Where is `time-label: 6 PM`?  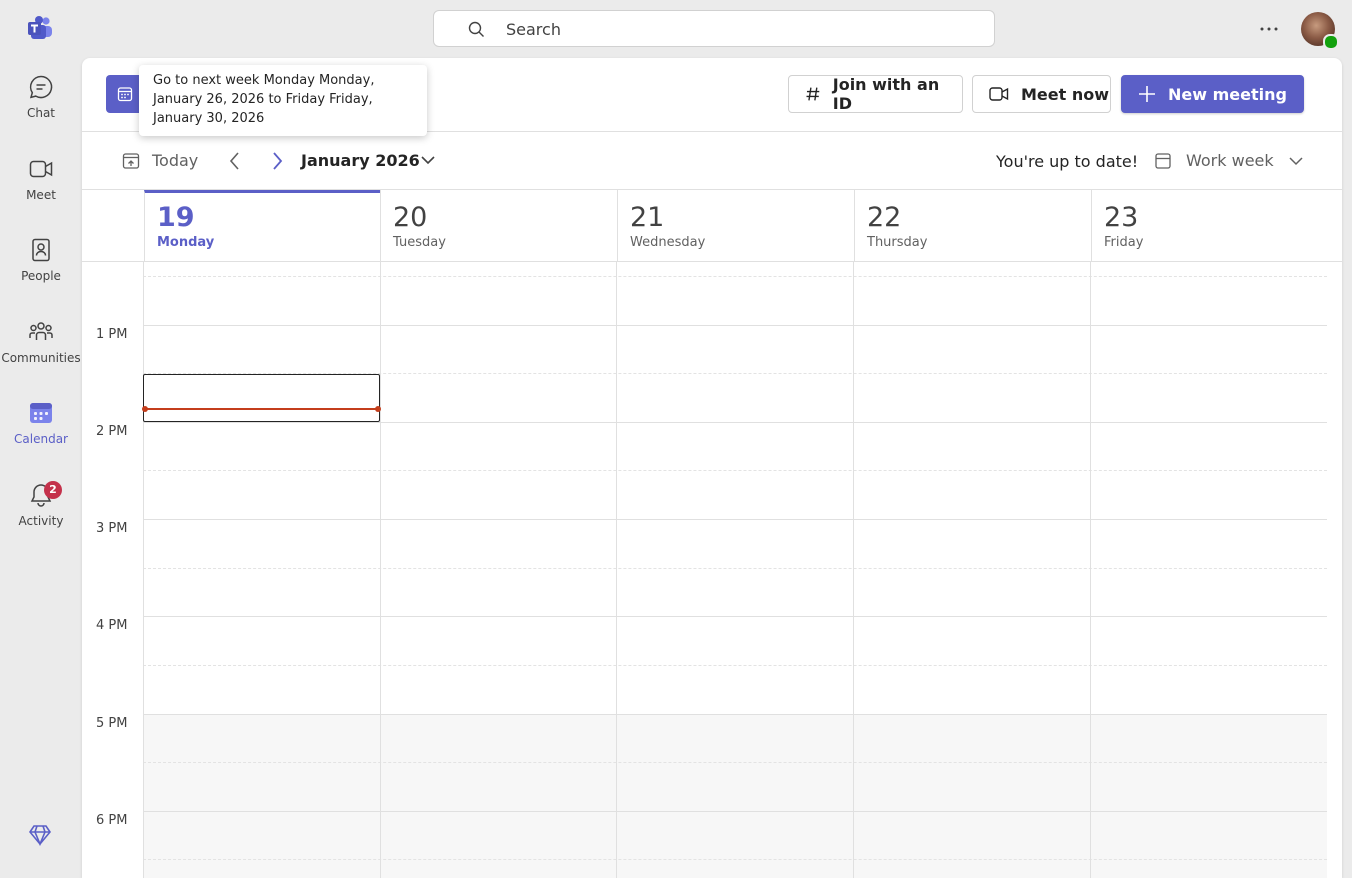
time-label: 6 PM is located at coordinates (112, 820).